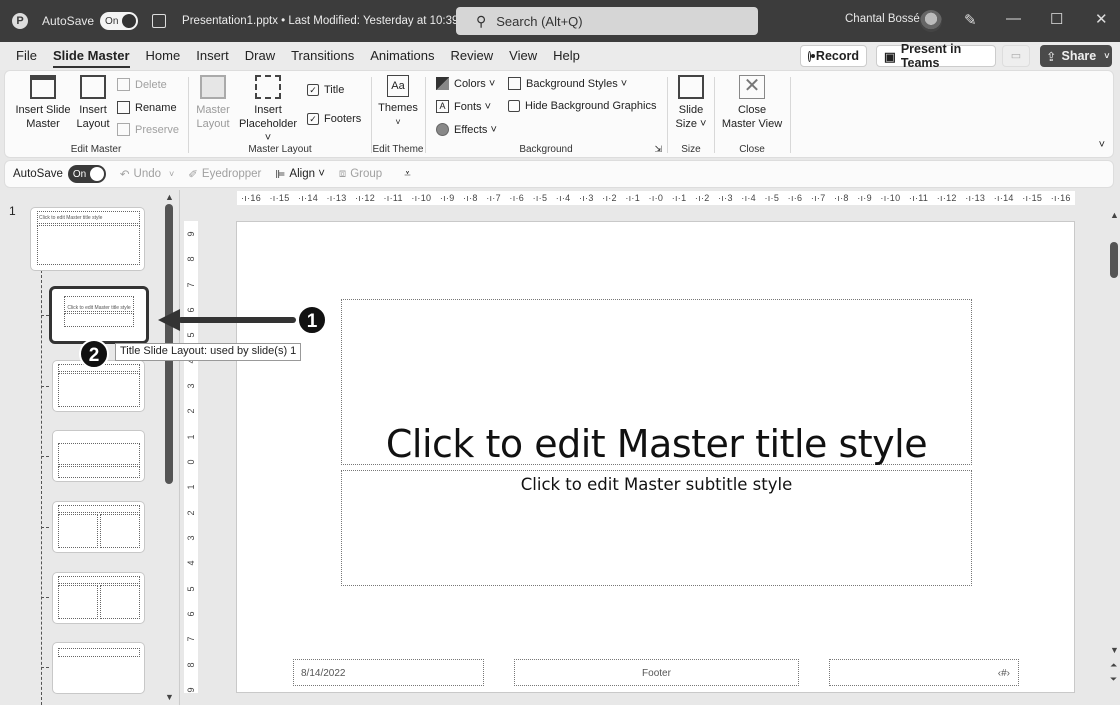 The image size is (1120, 705). Describe the element at coordinates (475, 83) in the screenshot. I see `colors-label: Colors ˅` at that location.